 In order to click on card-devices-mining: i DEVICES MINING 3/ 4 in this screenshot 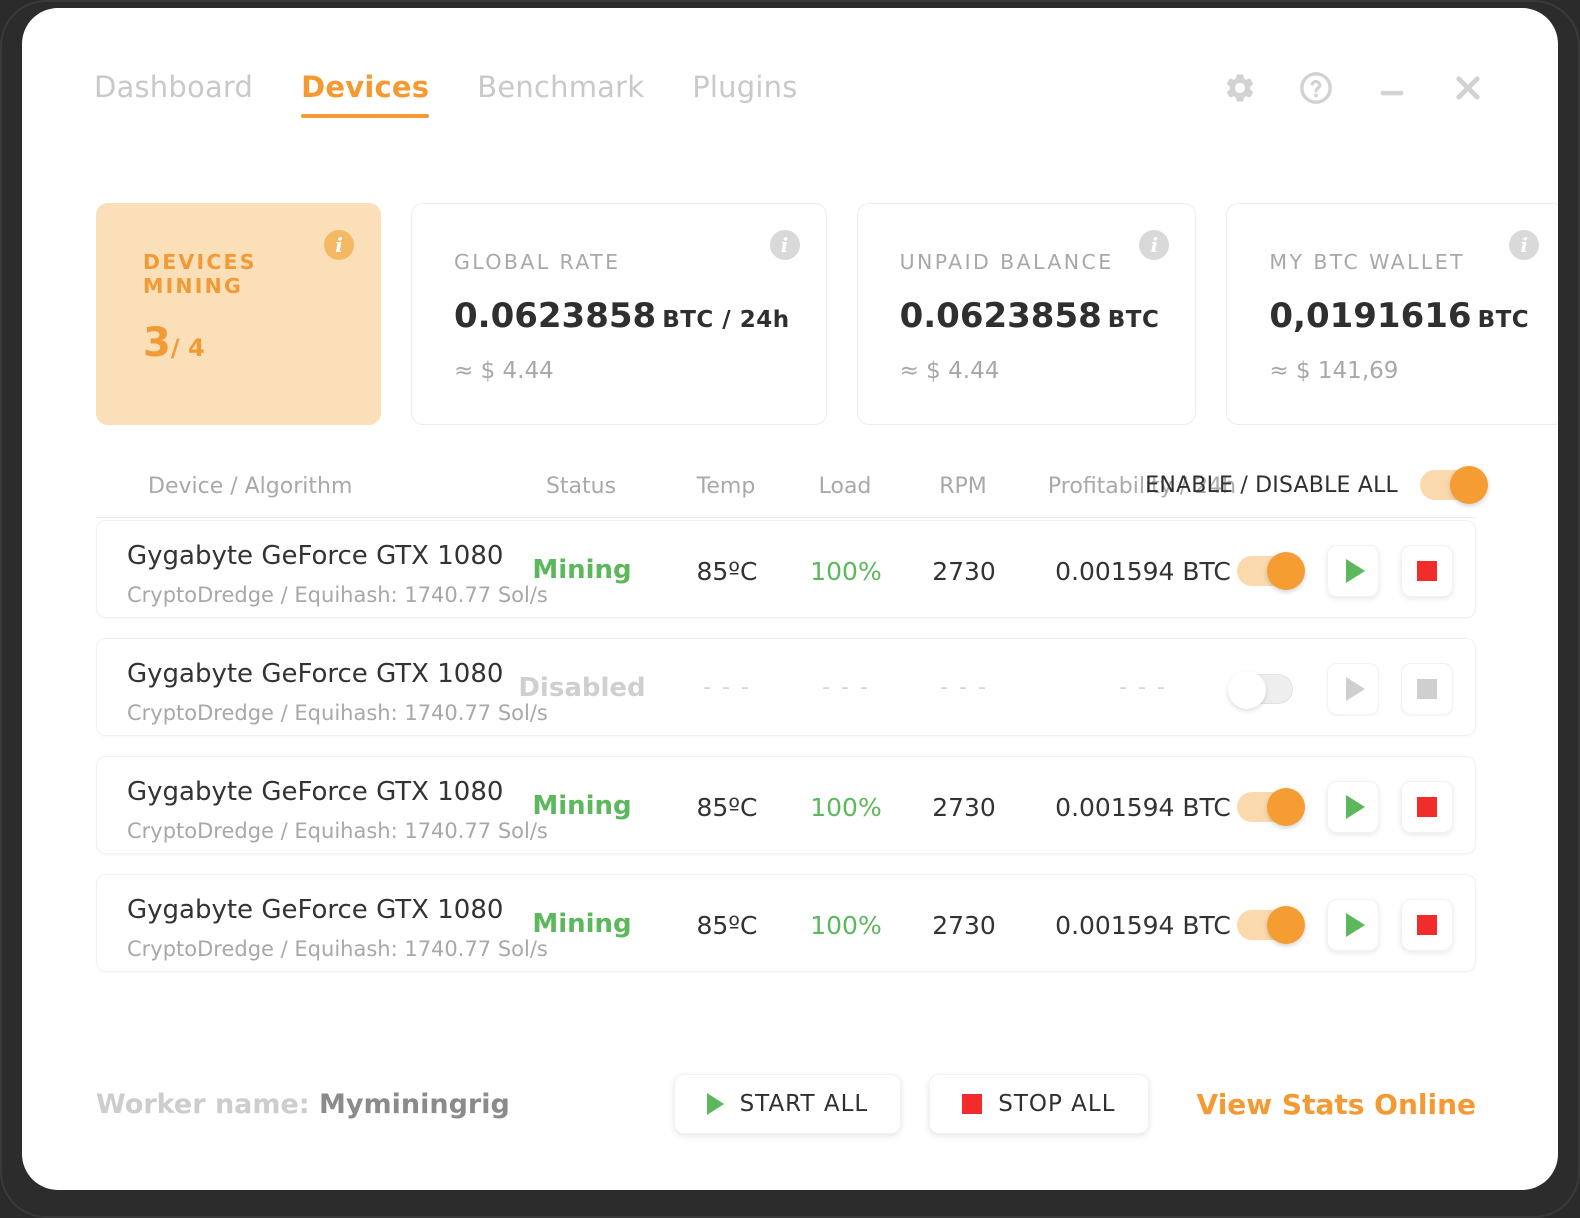, I will do `click(238, 314)`.